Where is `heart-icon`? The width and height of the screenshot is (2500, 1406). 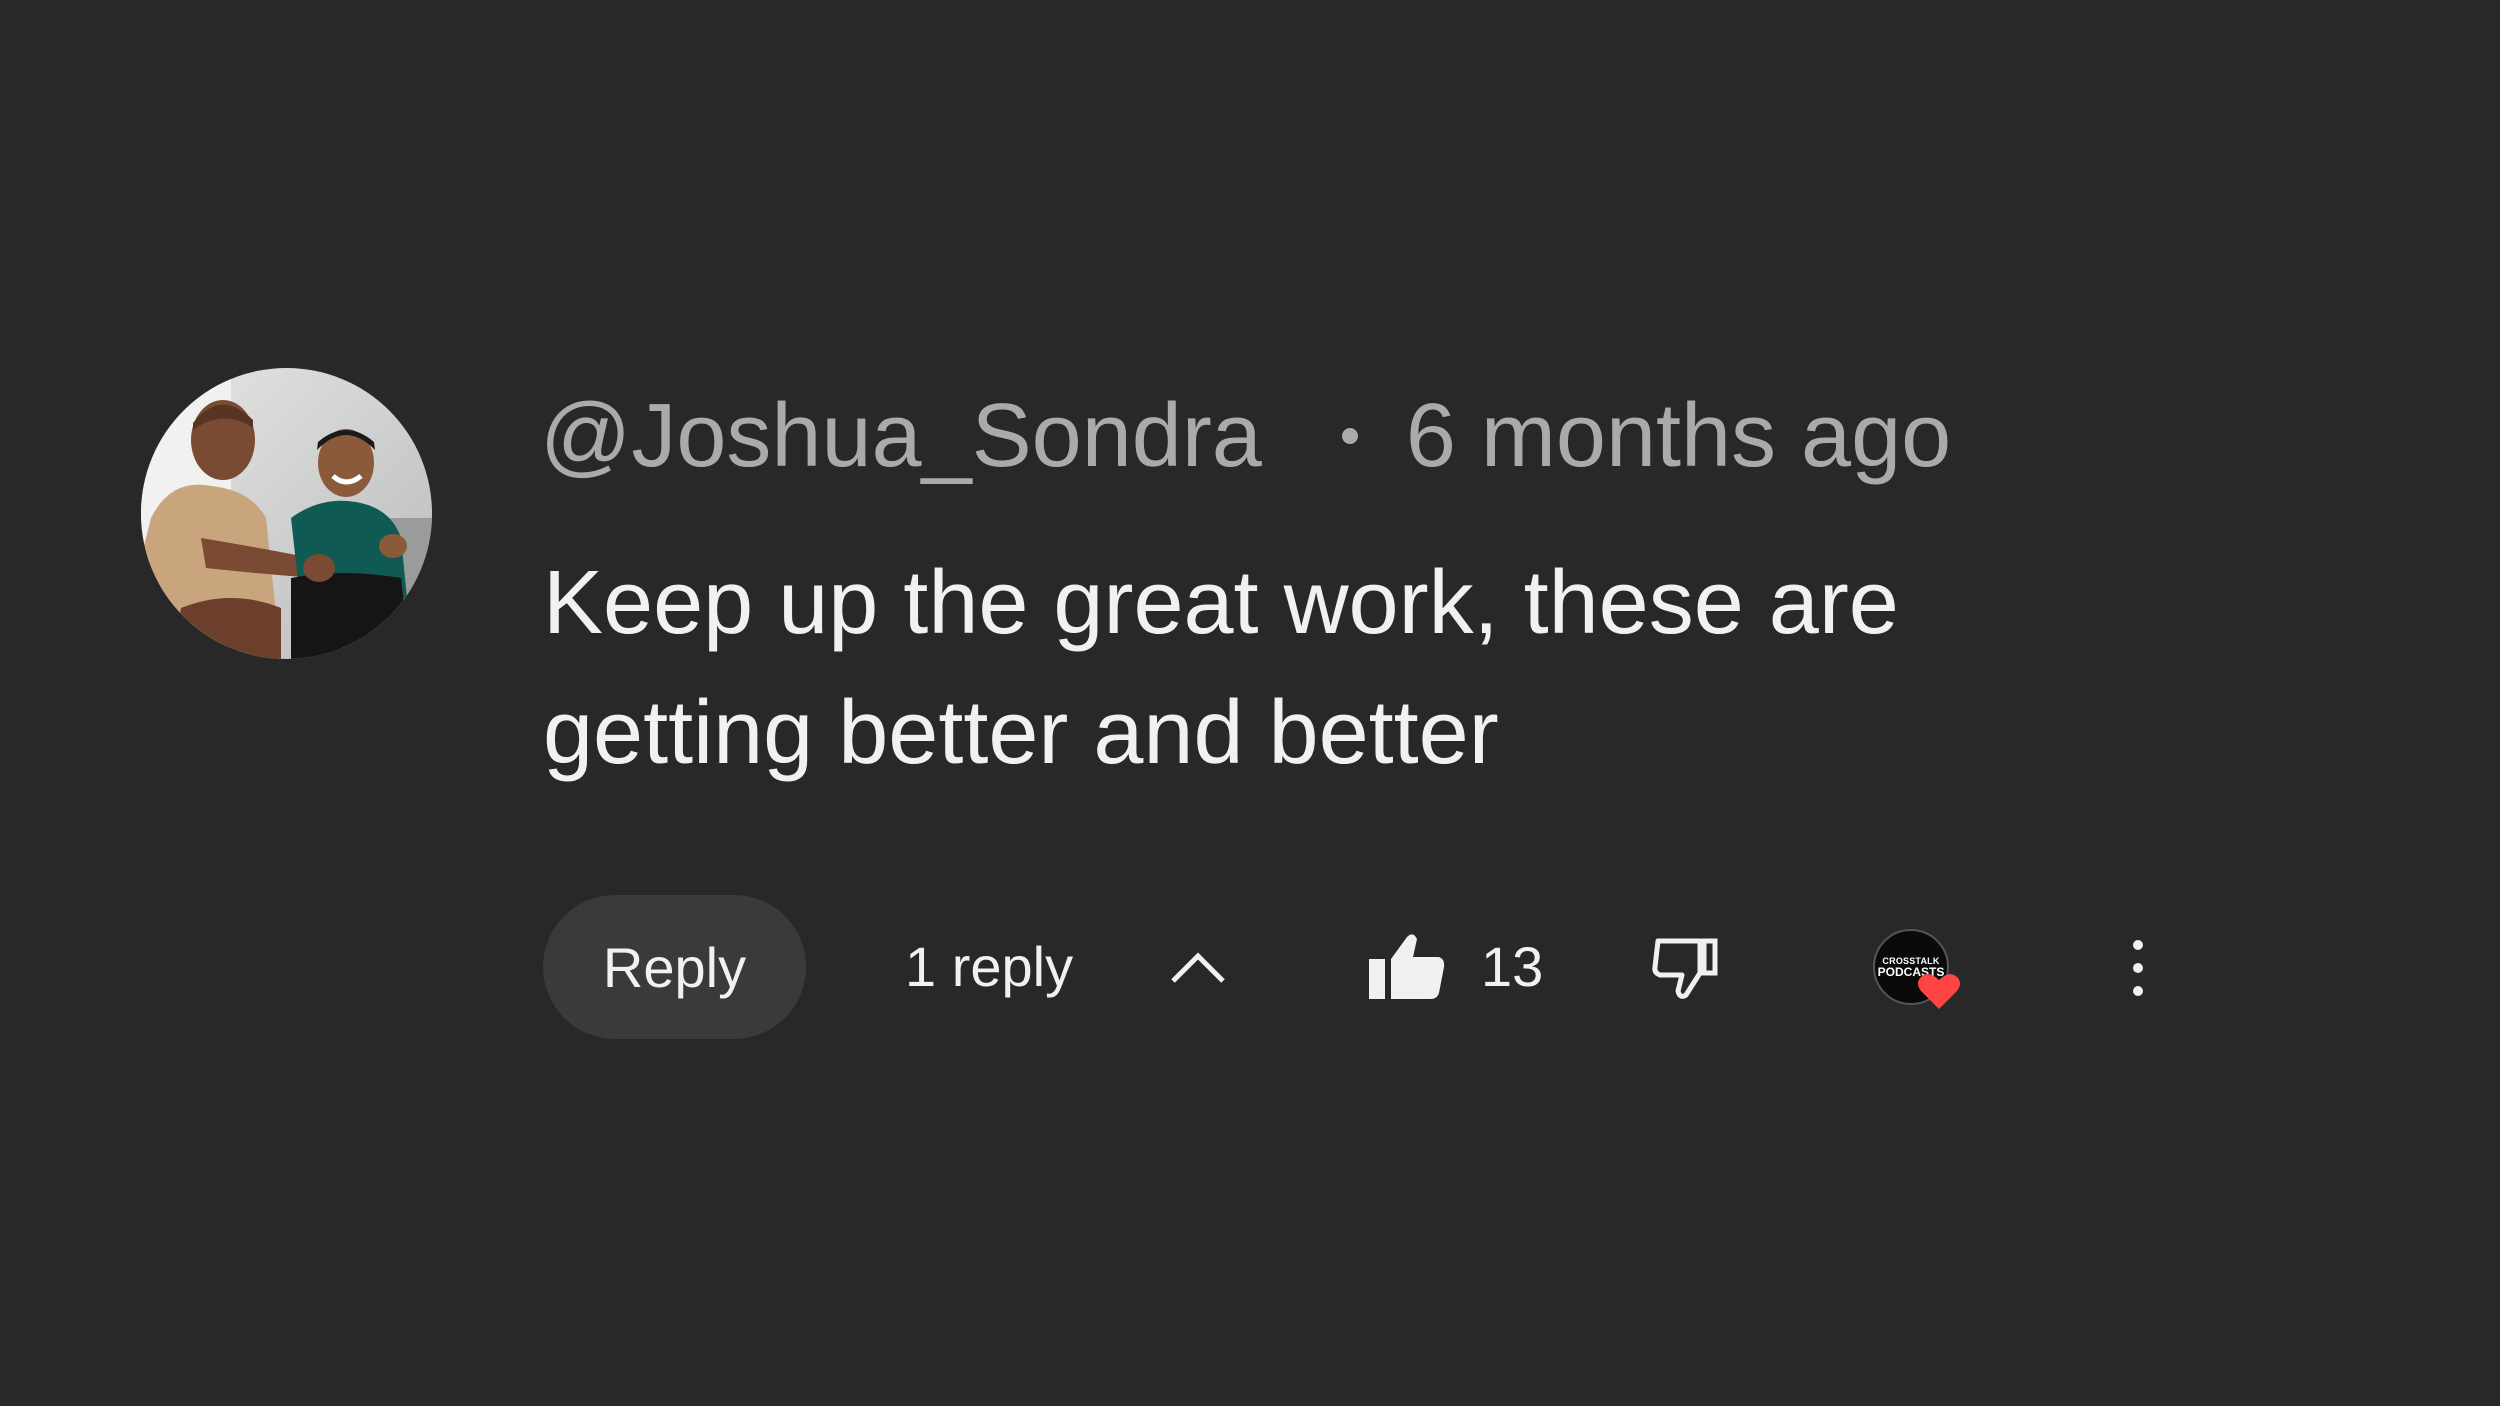
heart-icon is located at coordinates (1939, 991).